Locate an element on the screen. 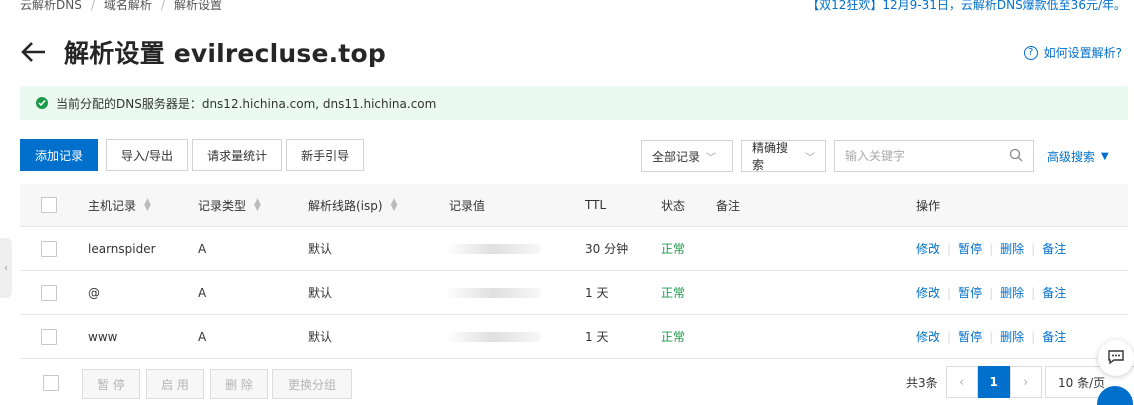 The height and width of the screenshot is (405, 1134). footer-select-all-checkbox is located at coordinates (51, 383).